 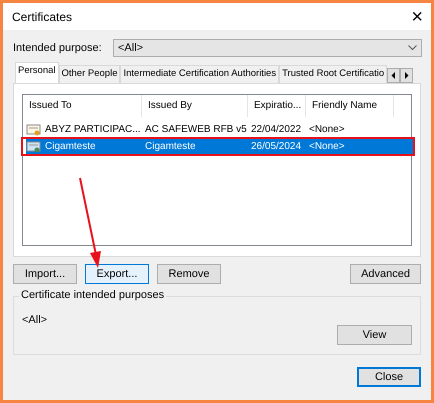 I want to click on certificate-row: ABYZ PARTICIPAC... AC SAFEWEB RFB v5 22/04/2022 <None>, so click(x=218, y=129).